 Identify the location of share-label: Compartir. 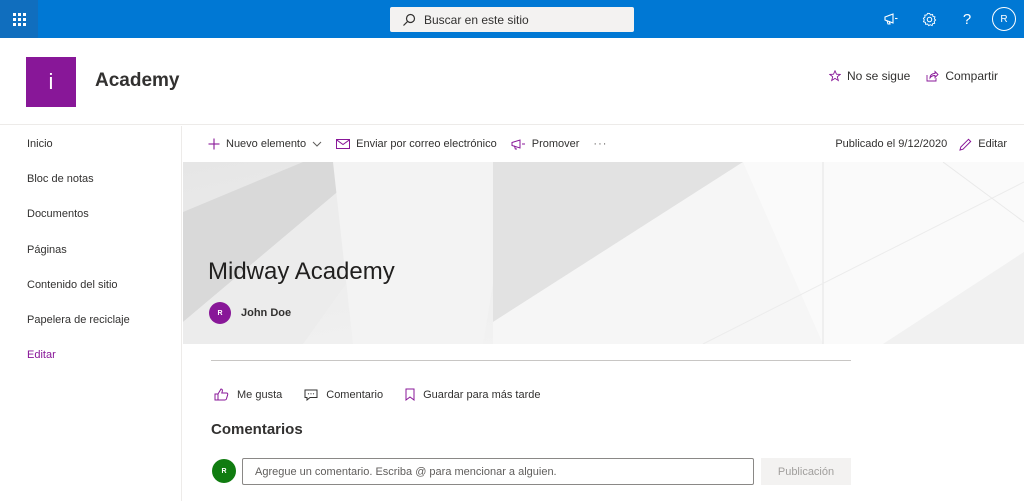
(971, 76).